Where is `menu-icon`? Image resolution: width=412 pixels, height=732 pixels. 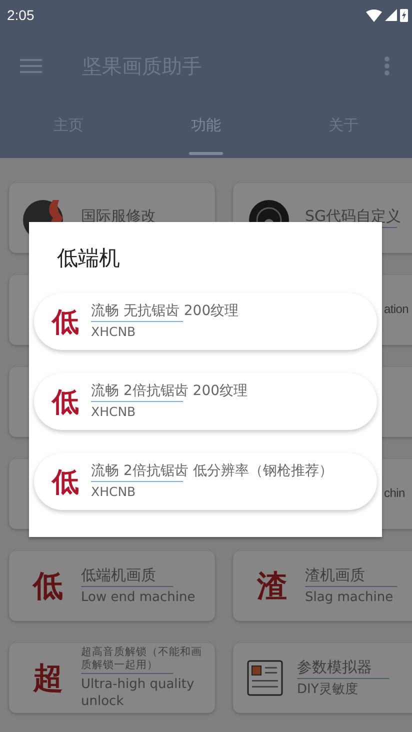
menu-icon is located at coordinates (31, 66).